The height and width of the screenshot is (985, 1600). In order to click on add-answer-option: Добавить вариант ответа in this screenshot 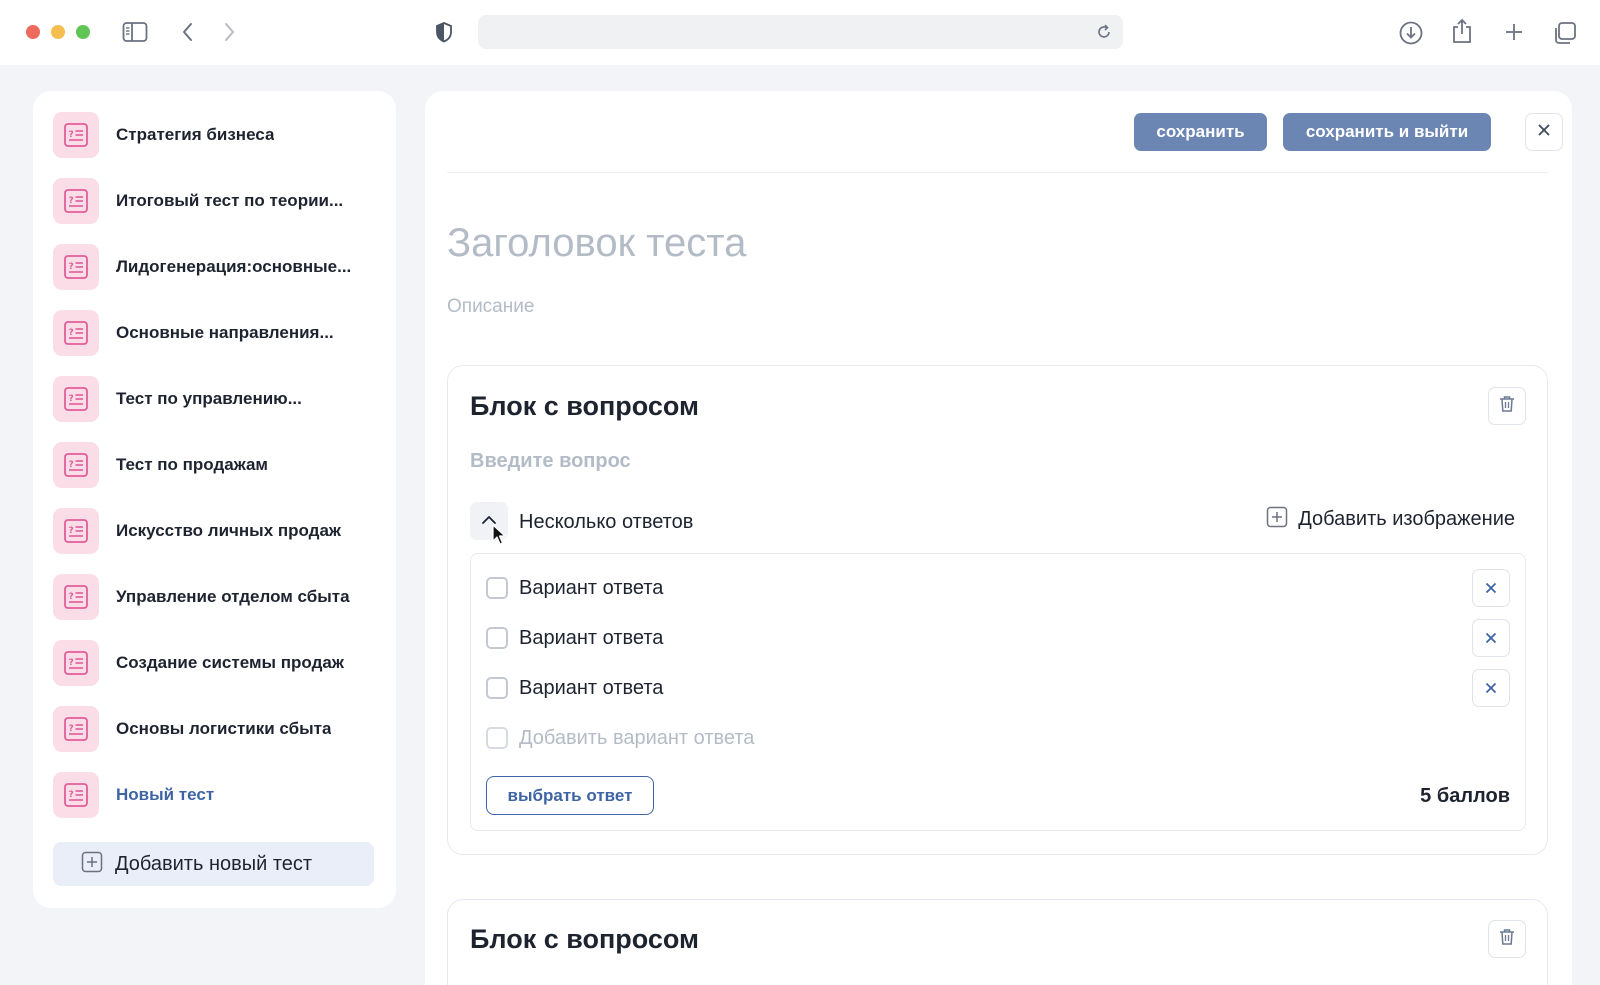, I will do `click(998, 738)`.